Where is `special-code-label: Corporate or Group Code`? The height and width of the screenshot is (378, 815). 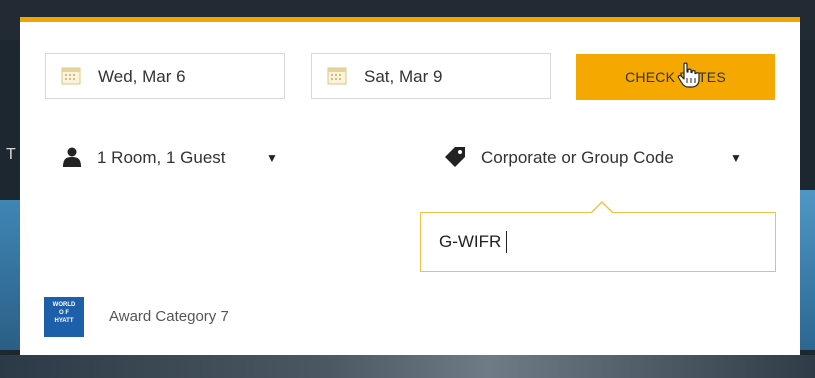
special-code-label: Corporate or Group Code is located at coordinates (577, 157).